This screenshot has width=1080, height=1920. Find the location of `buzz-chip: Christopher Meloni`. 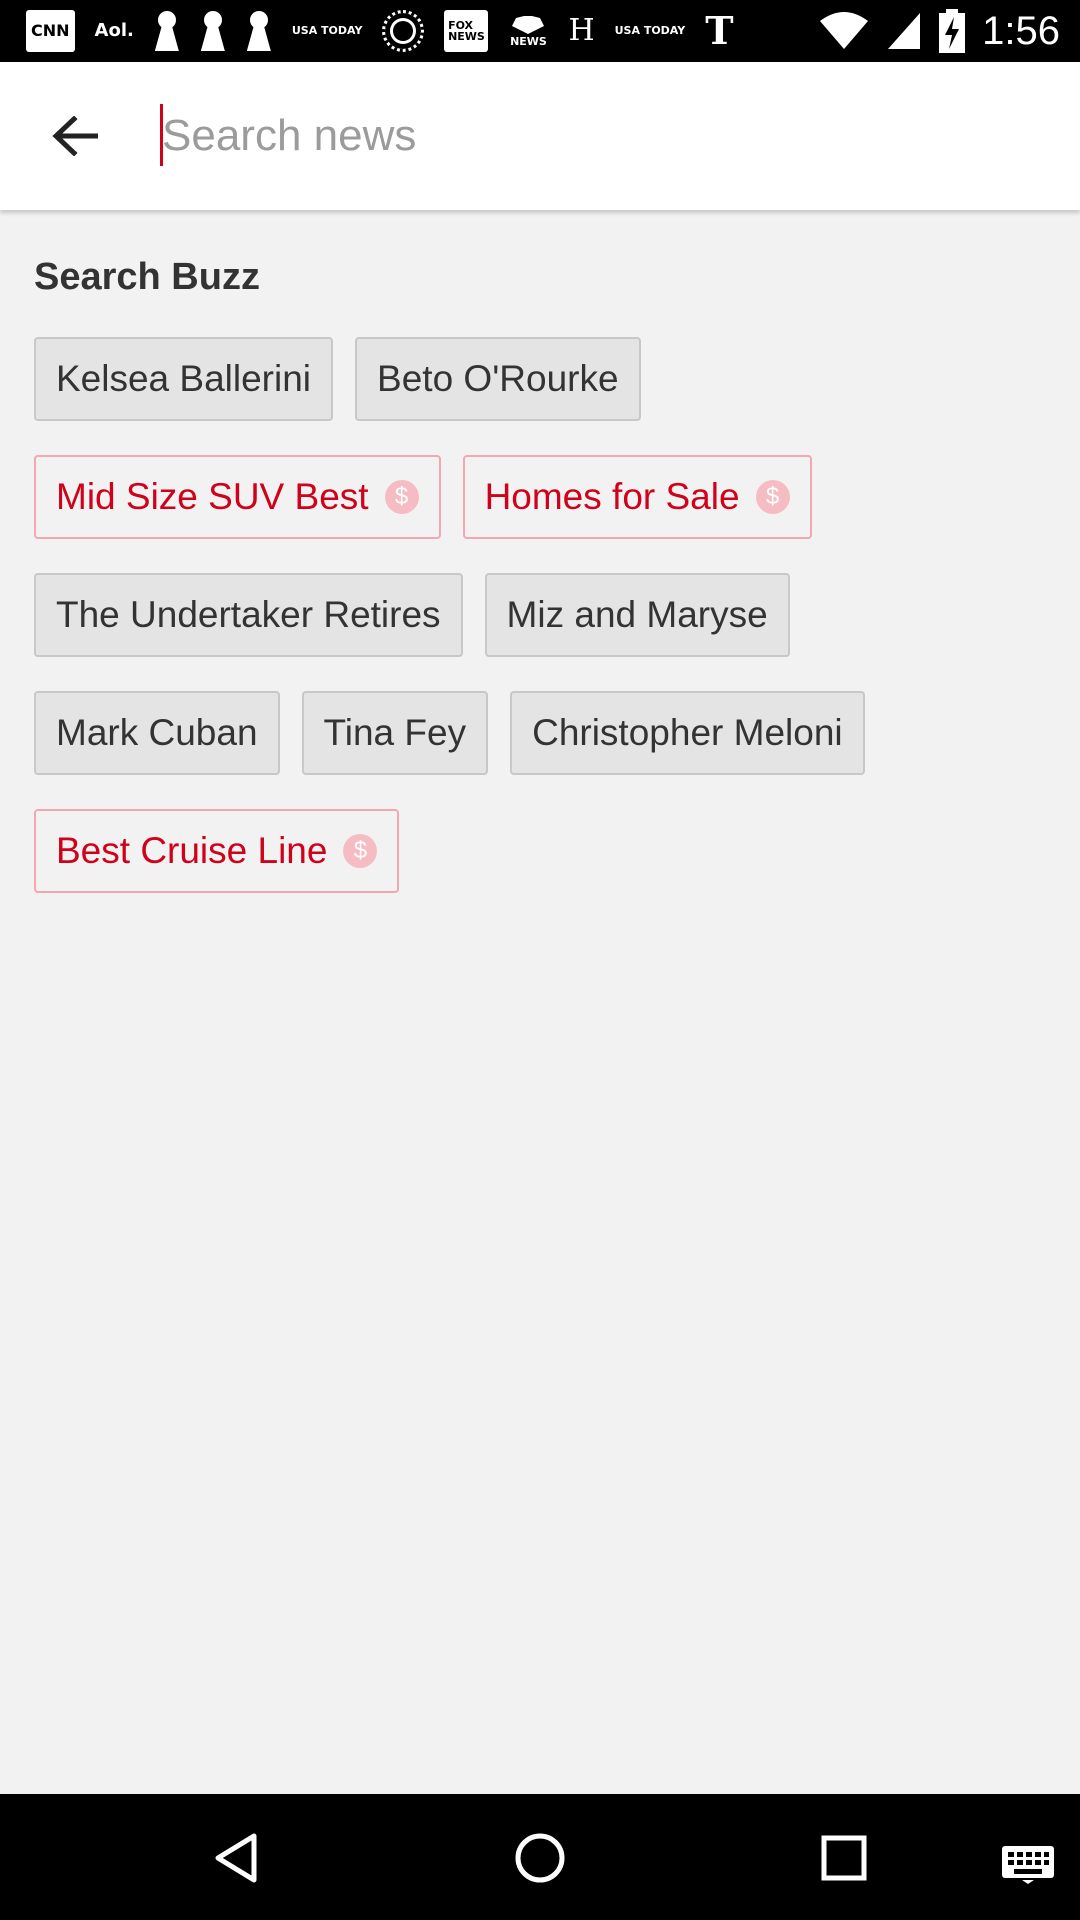

buzz-chip: Christopher Meloni is located at coordinates (687, 733).